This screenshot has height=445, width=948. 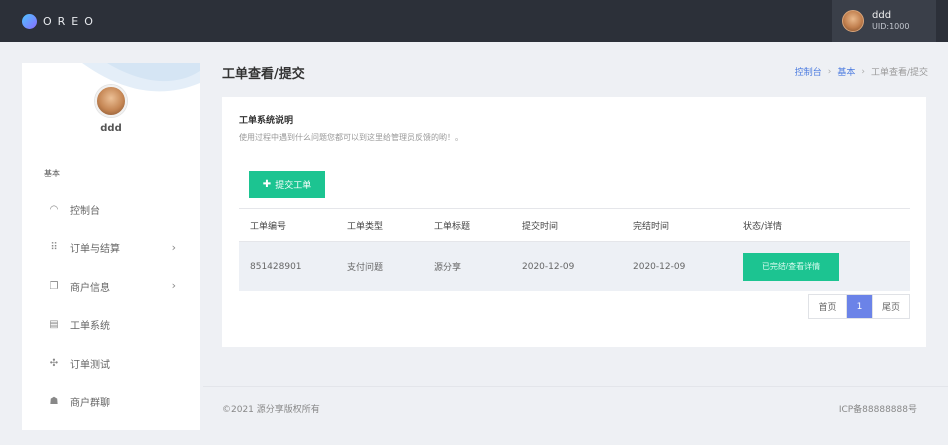 What do you see at coordinates (882, 15) in the screenshot?
I see `user-name: ddd` at bounding box center [882, 15].